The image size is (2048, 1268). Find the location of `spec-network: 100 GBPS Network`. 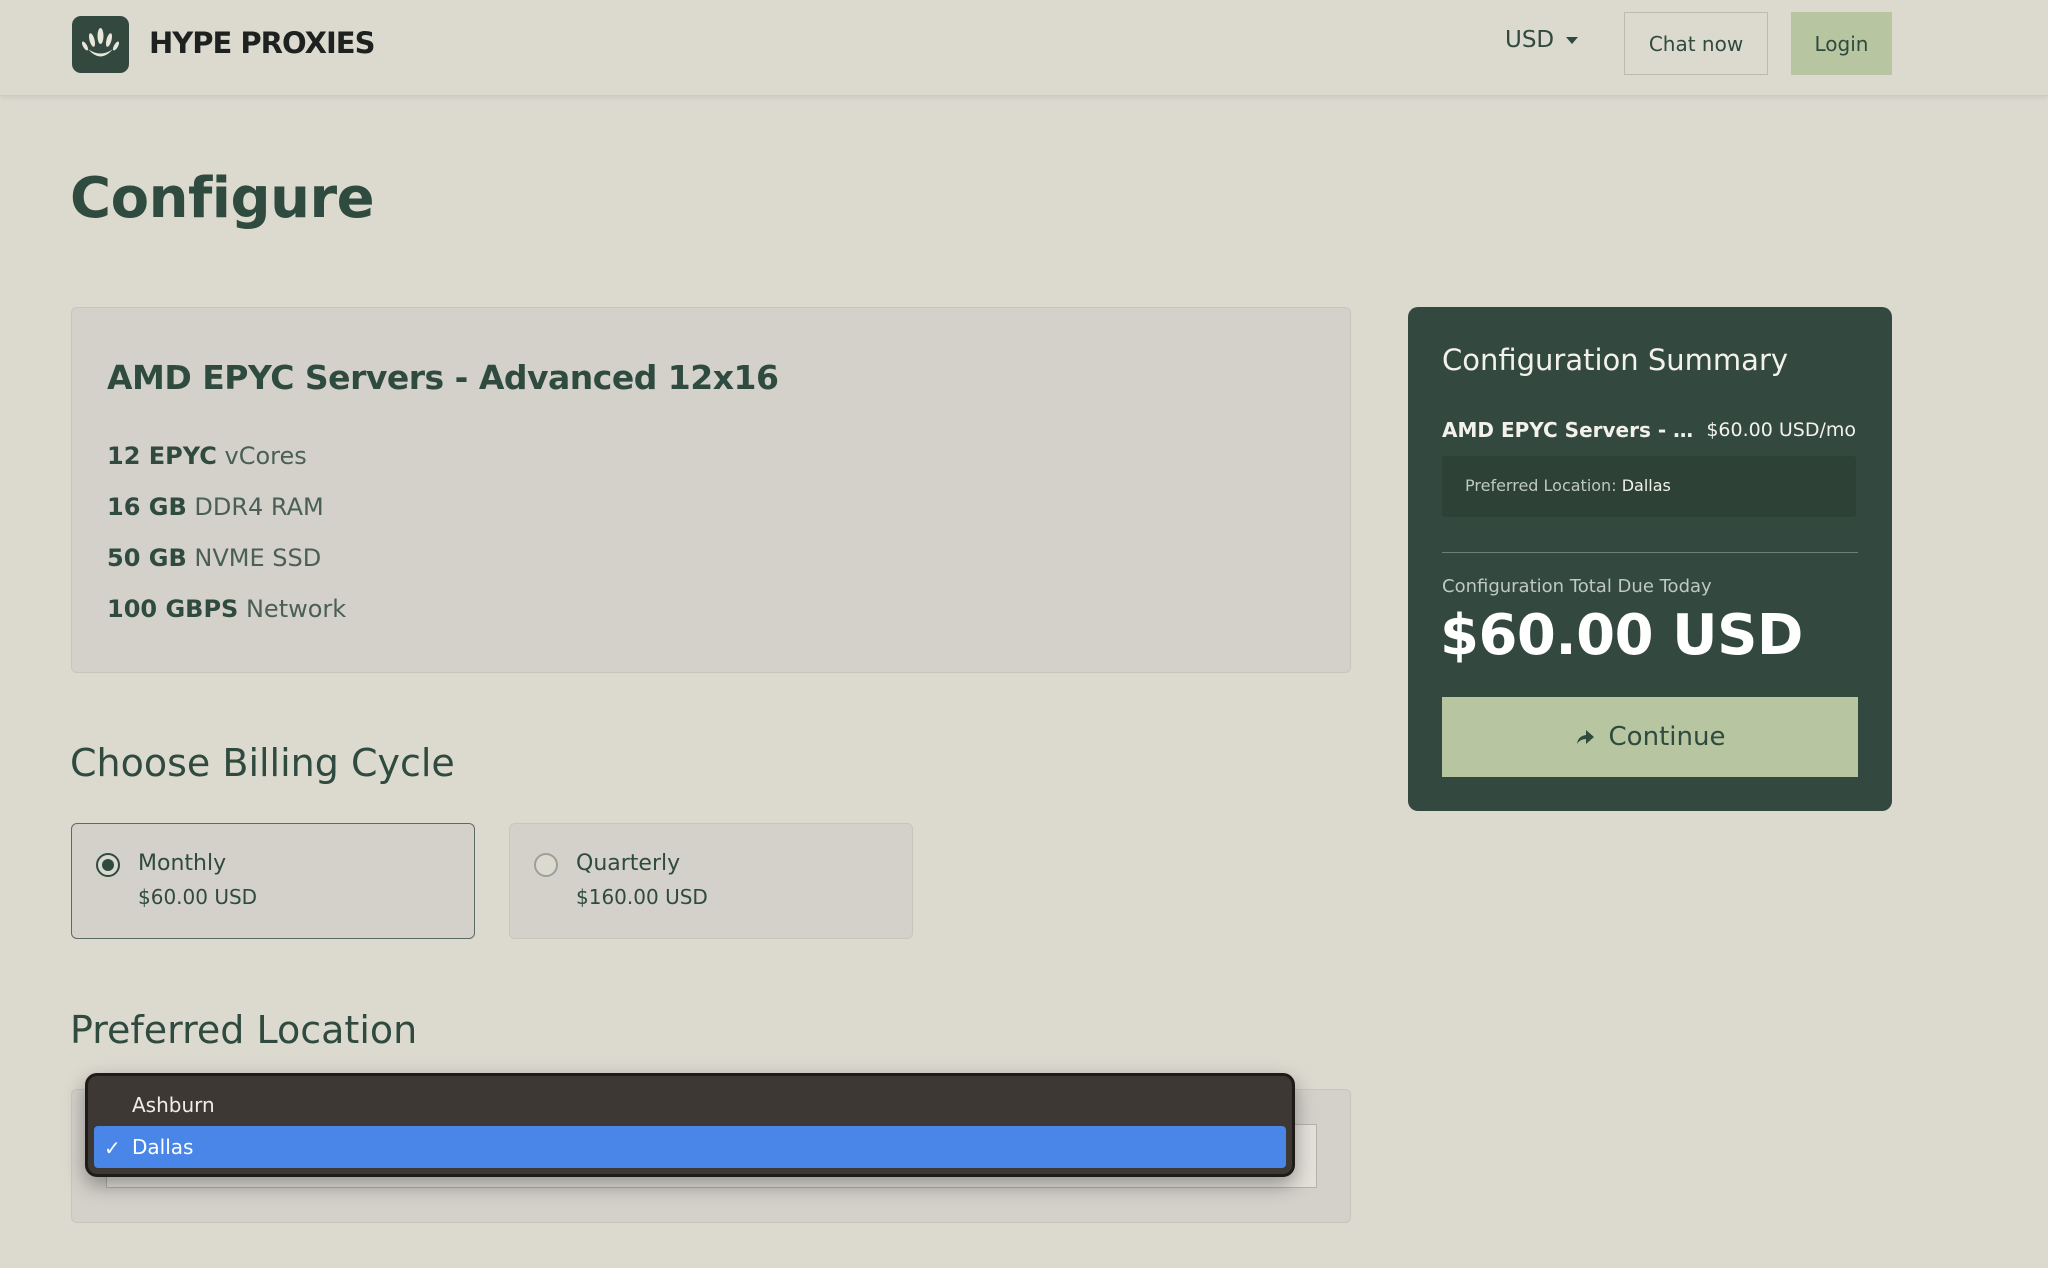

spec-network: 100 GBPS Network is located at coordinates (226, 609).